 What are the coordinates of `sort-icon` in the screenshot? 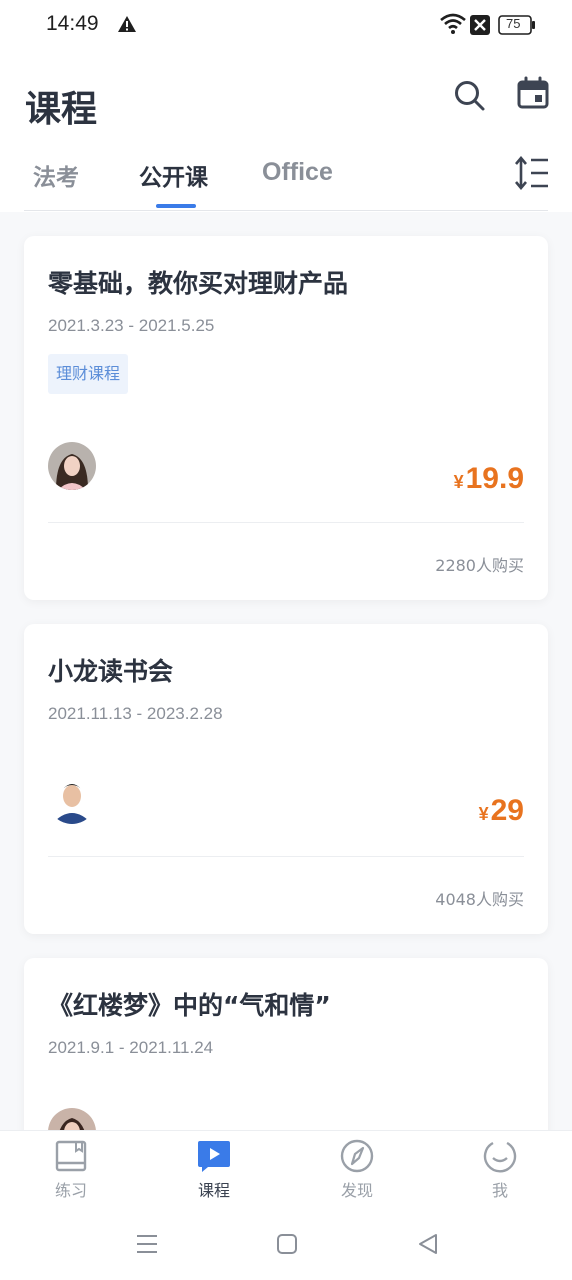 It's located at (531, 173).